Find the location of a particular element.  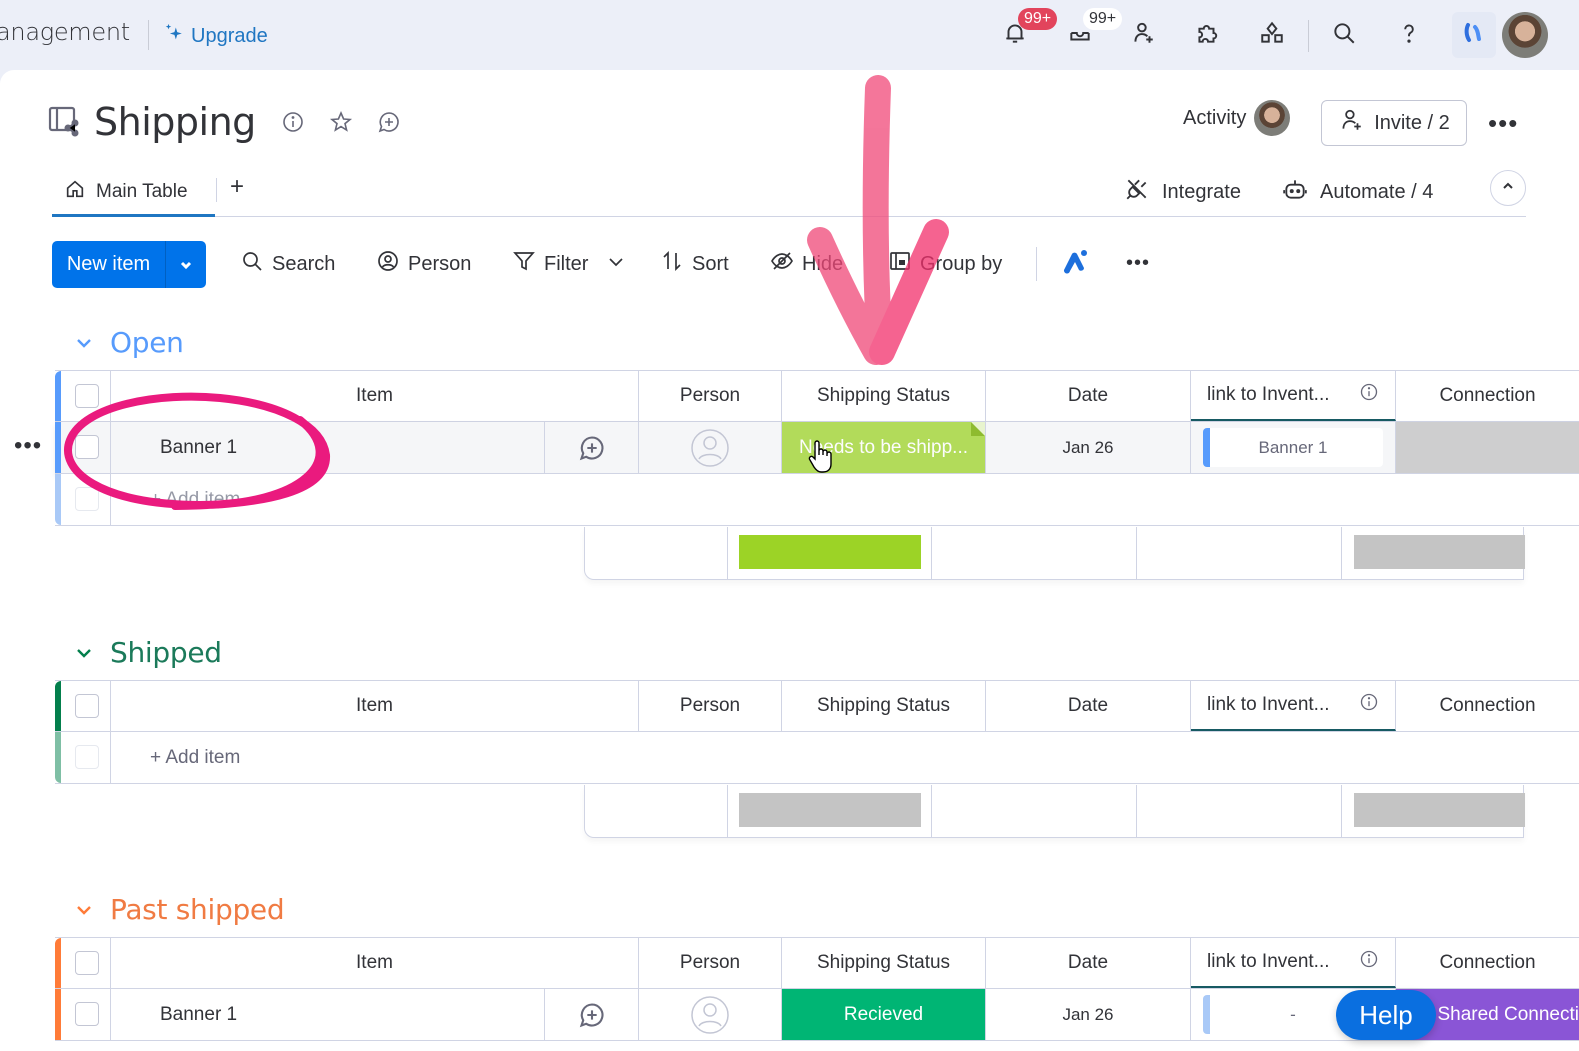

brand-logo-button is located at coordinates (1474, 35).